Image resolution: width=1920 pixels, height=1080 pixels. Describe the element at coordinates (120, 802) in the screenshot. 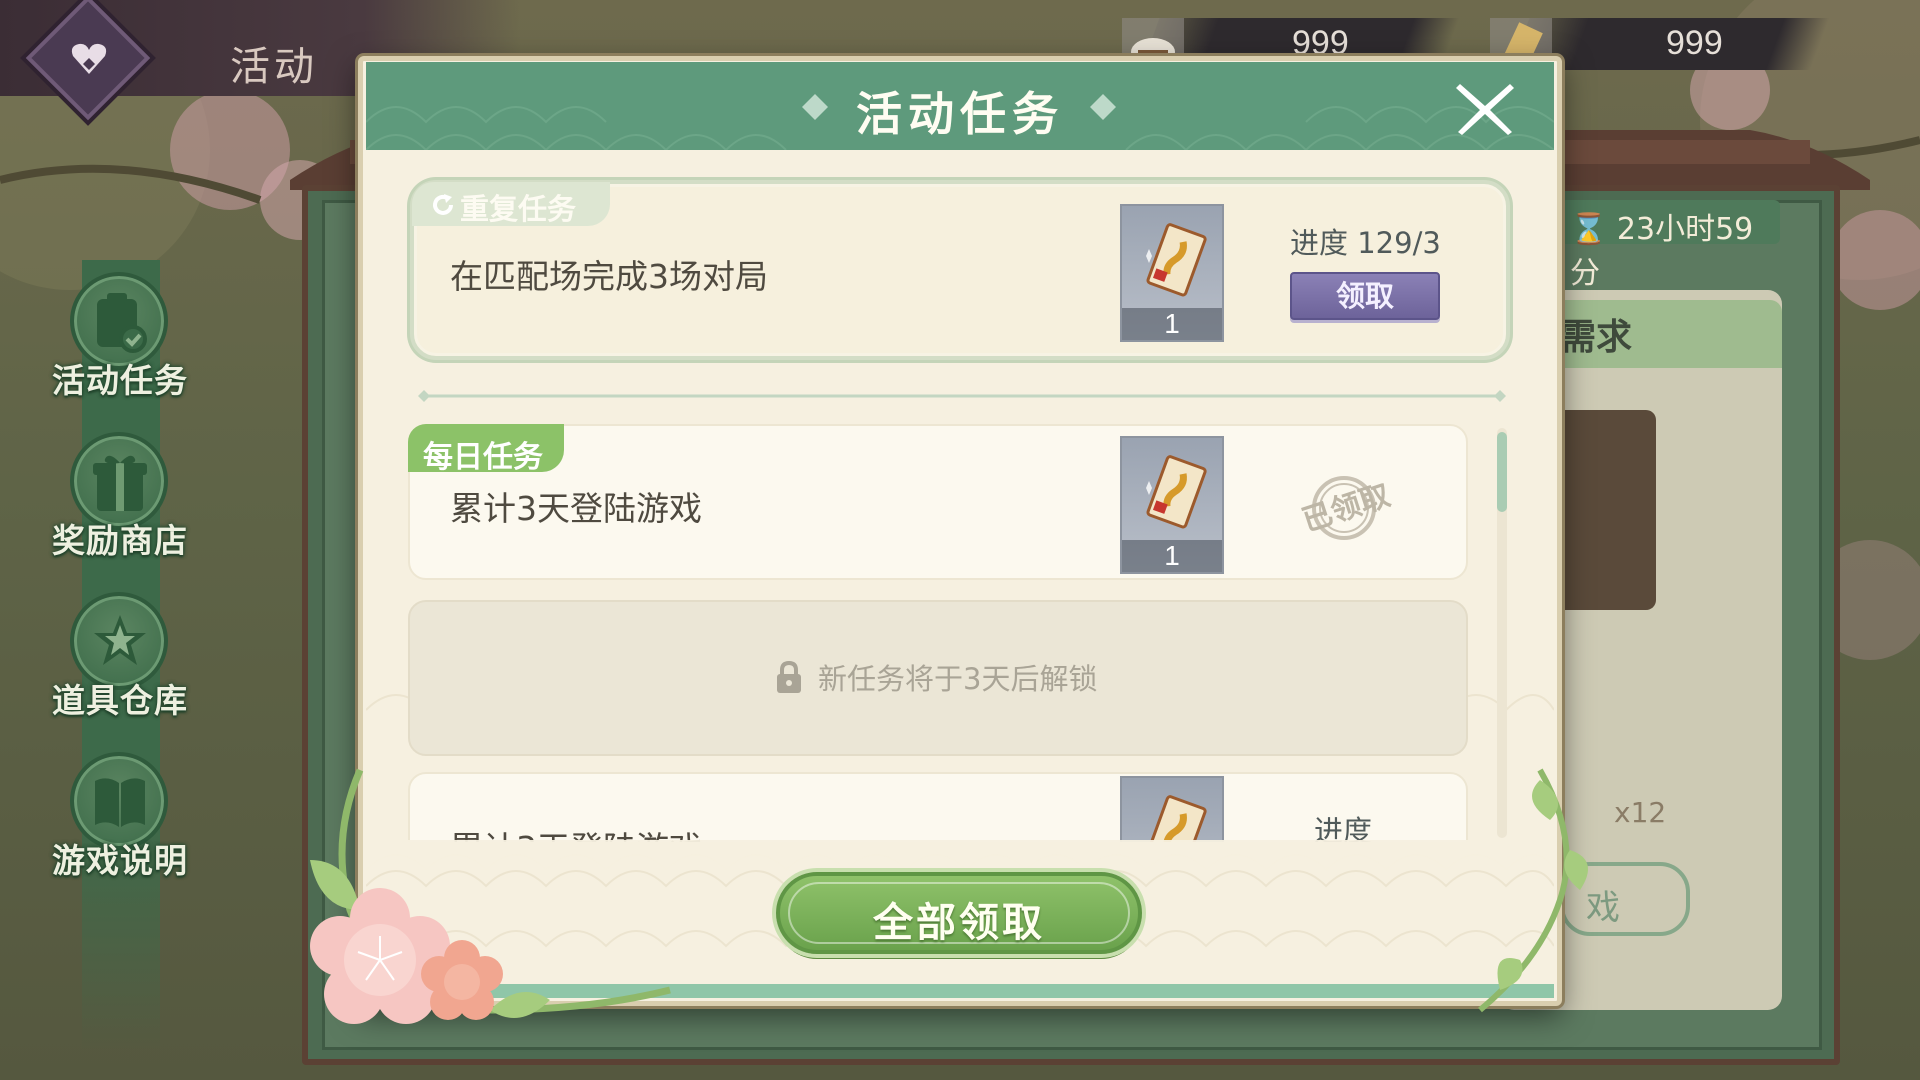

I see `book-icon` at that location.